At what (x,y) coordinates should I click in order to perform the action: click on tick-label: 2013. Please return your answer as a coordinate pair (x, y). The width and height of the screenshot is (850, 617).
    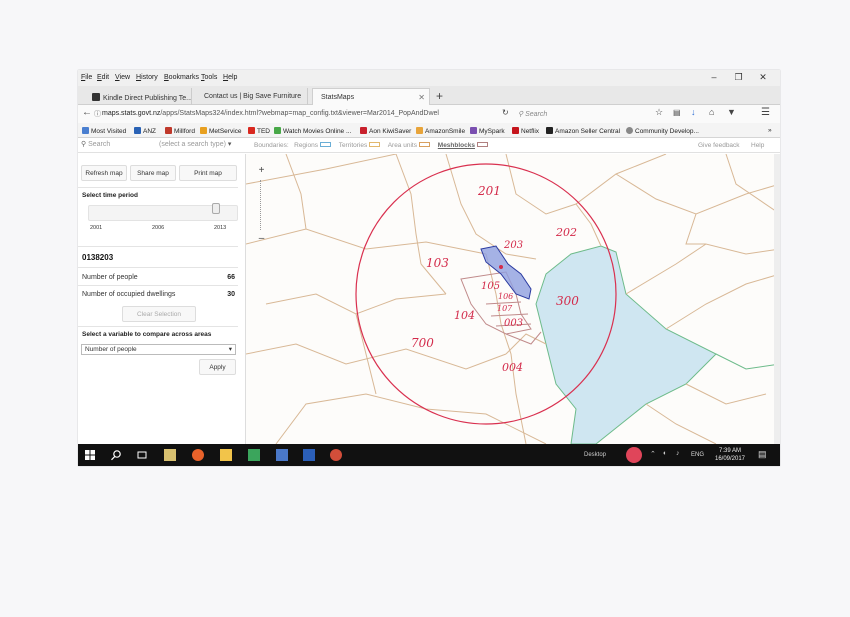
    Looking at the image, I should click on (220, 228).